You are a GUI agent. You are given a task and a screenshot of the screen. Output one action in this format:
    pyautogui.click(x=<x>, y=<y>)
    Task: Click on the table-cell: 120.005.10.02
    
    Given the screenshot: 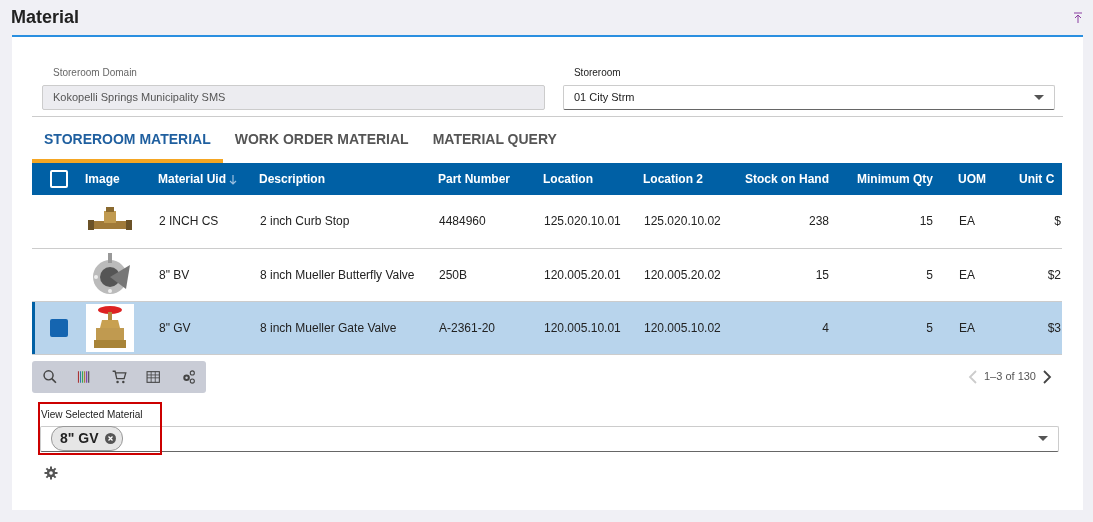 What is the action you would take?
    pyautogui.click(x=693, y=327)
    